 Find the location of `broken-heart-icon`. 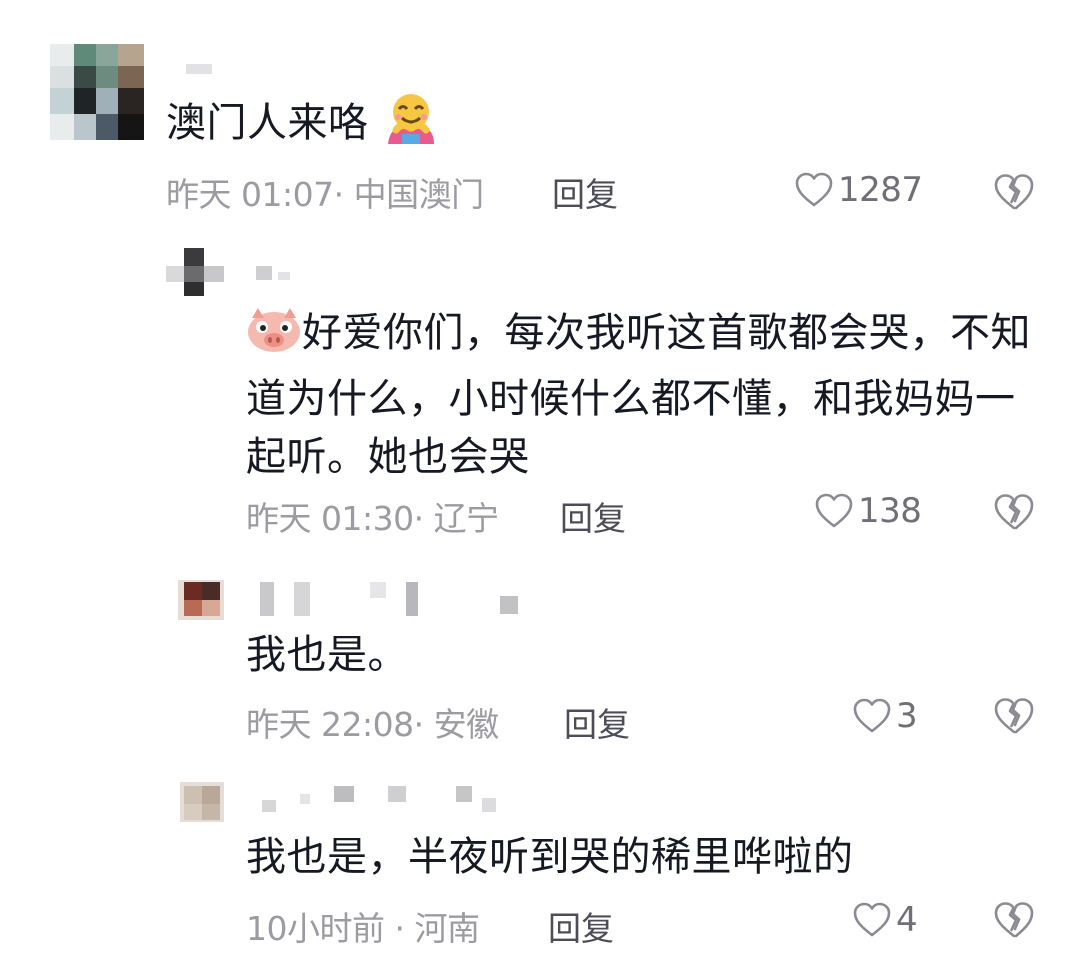

broken-heart-icon is located at coordinates (1014, 923).